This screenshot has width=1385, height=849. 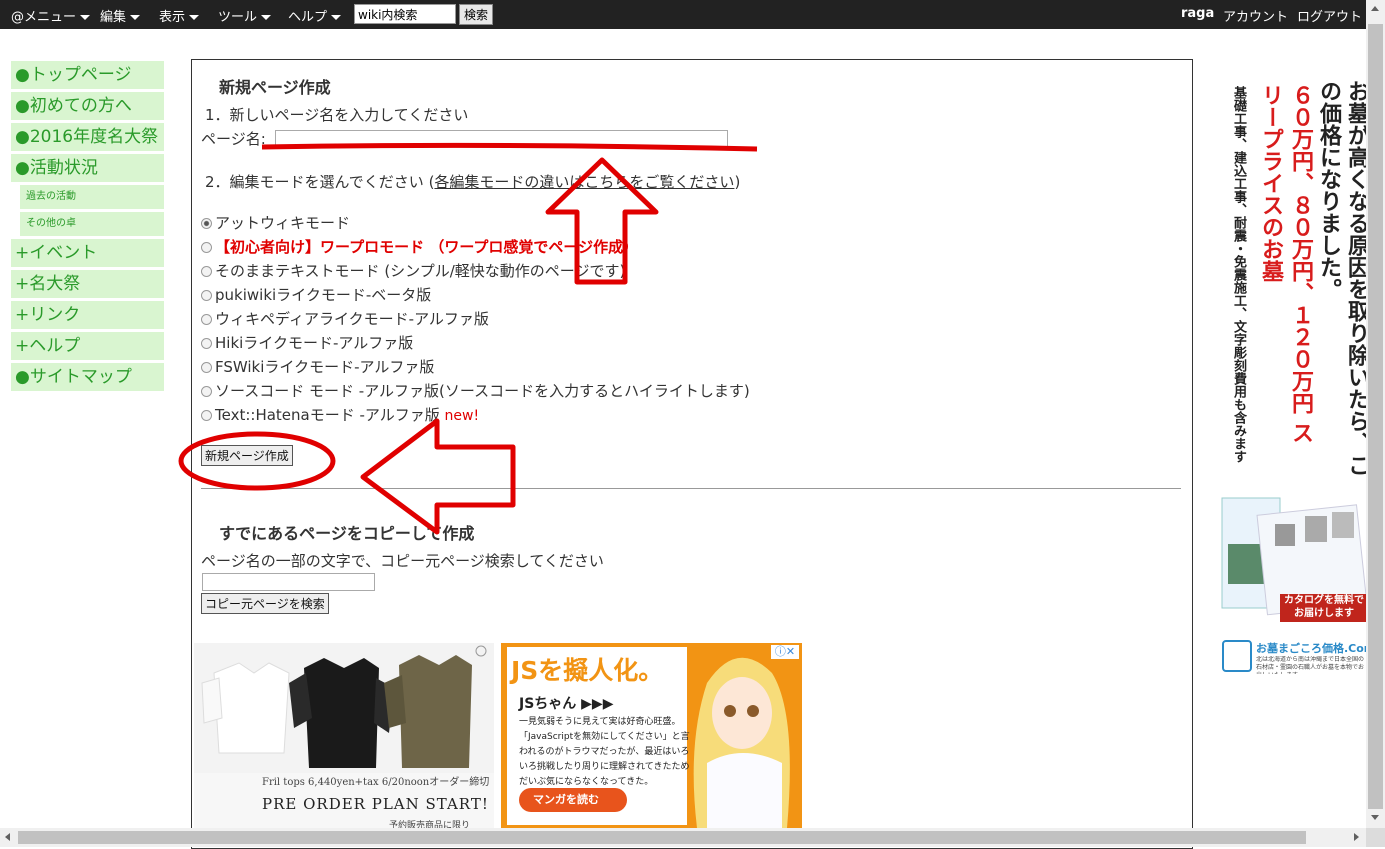 I want to click on menu-view: 表示, so click(x=179, y=15).